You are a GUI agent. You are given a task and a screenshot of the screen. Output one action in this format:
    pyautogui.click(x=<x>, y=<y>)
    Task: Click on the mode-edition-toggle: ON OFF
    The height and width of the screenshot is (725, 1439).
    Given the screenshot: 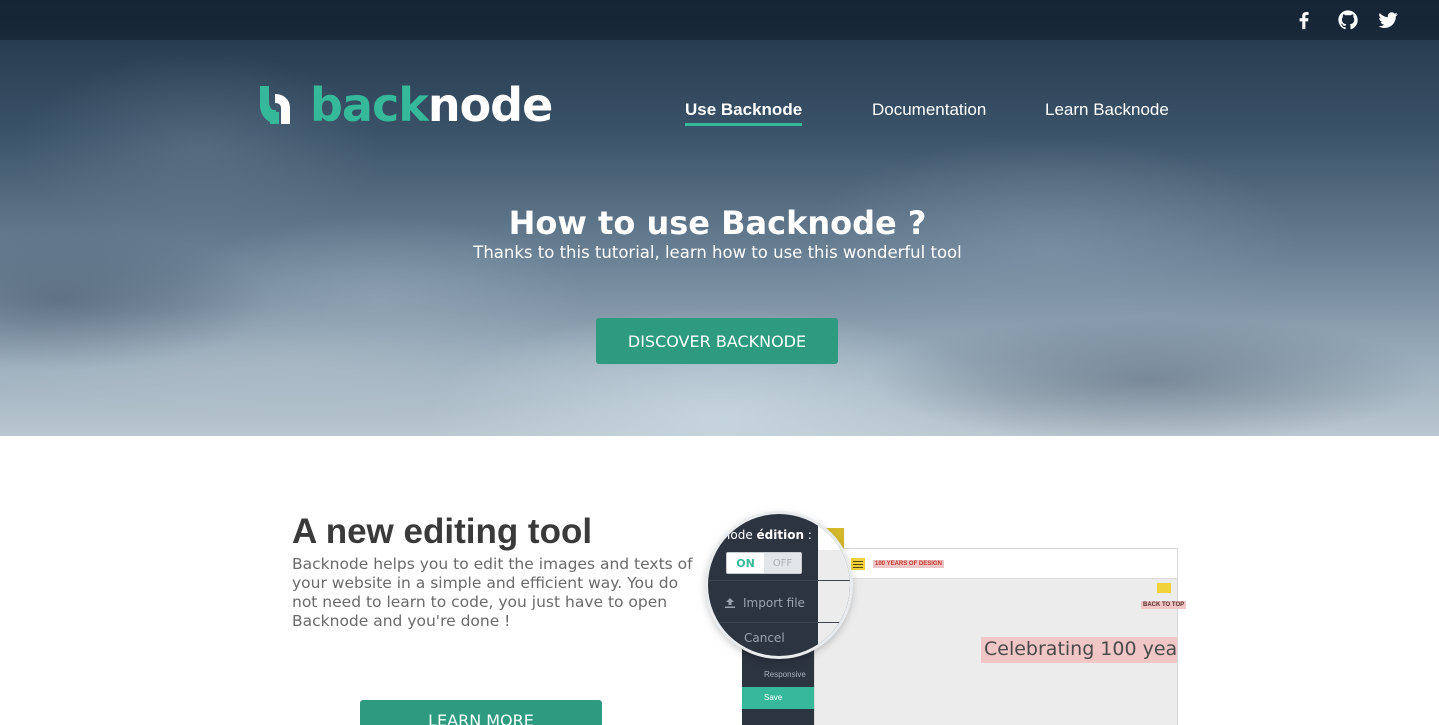 What is the action you would take?
    pyautogui.click(x=764, y=563)
    